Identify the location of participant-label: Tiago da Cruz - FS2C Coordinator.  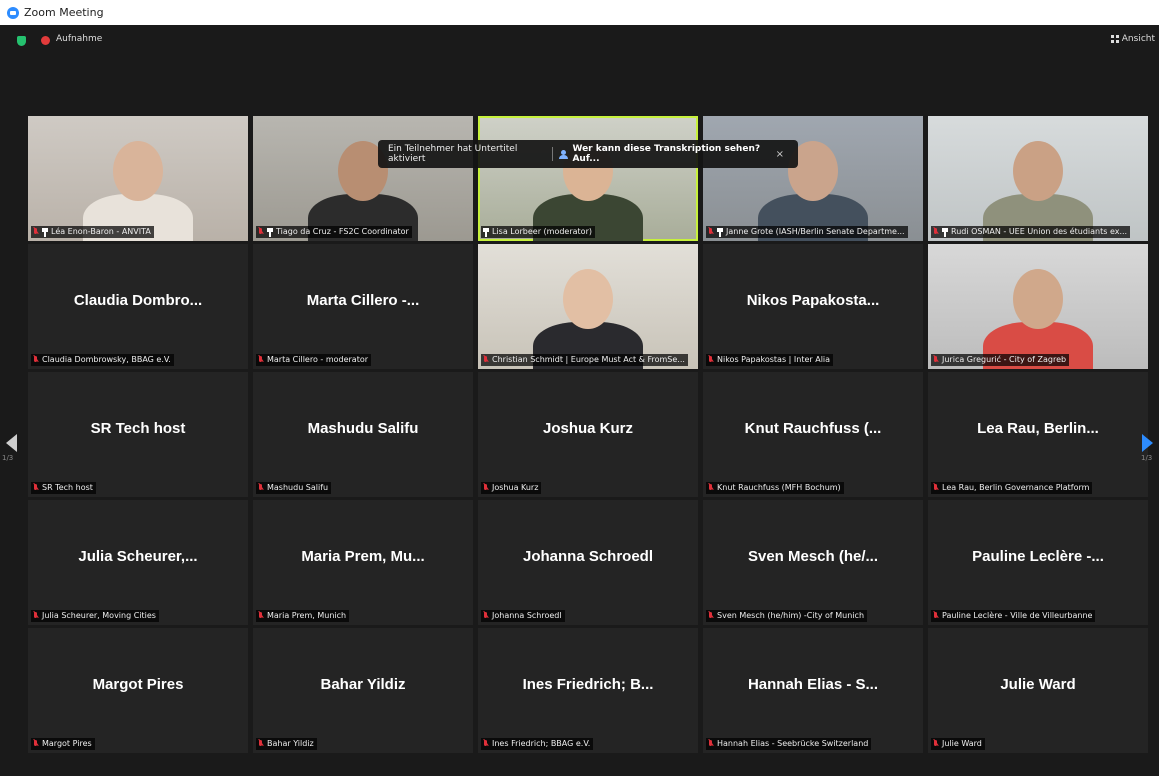
(334, 232).